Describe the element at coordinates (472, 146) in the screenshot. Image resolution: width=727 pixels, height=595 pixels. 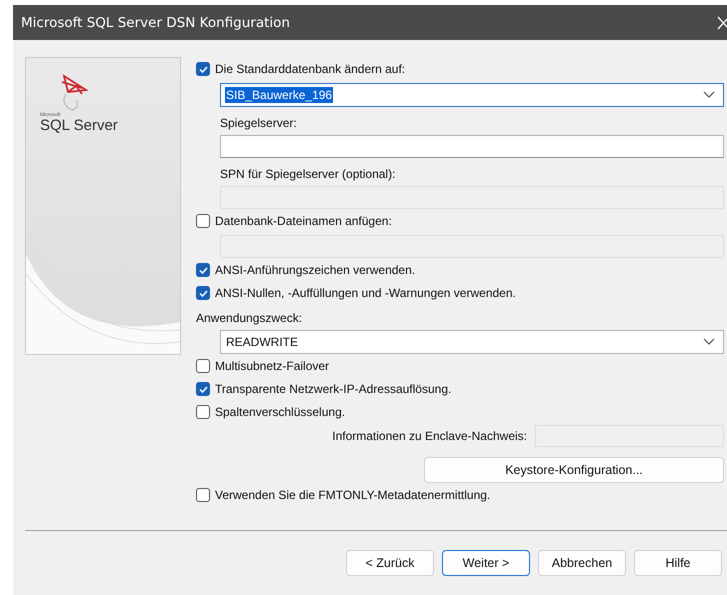
I see `input-field` at that location.